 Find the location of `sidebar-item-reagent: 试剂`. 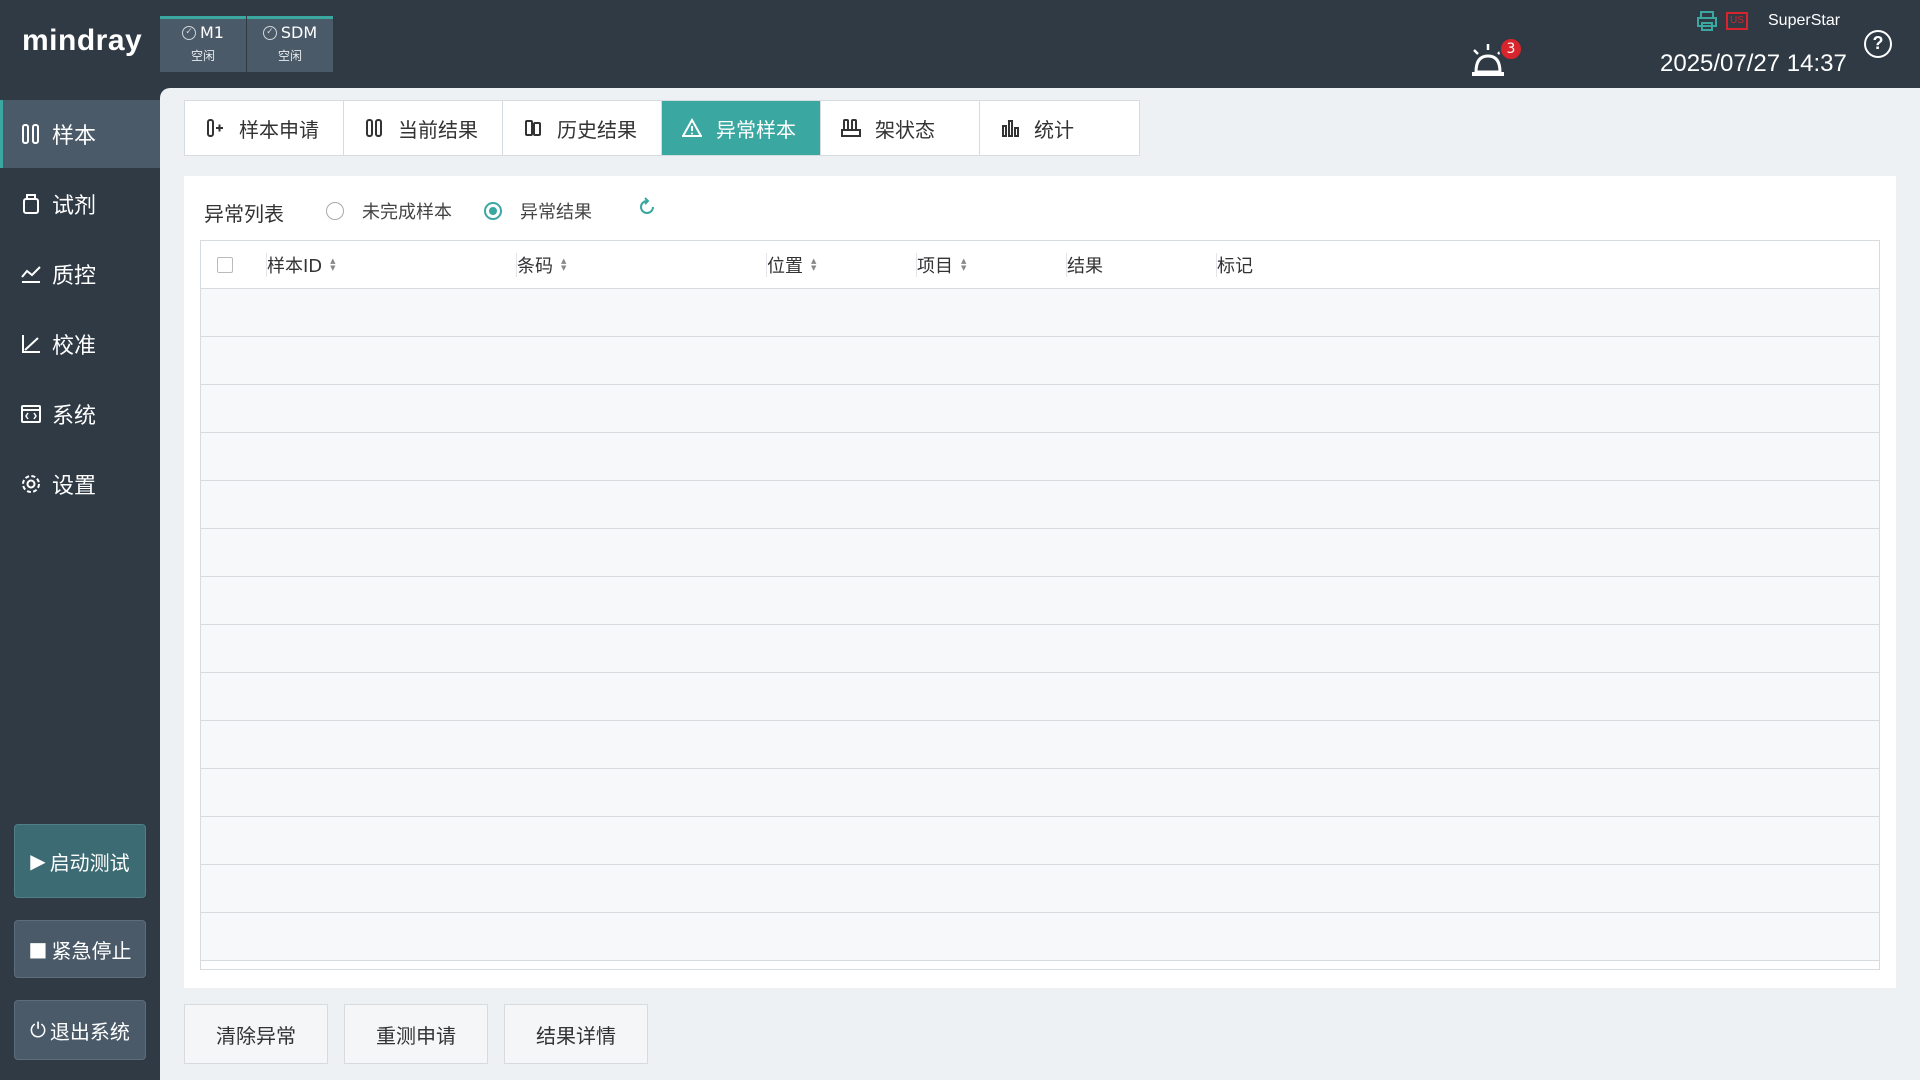

sidebar-item-reagent: 试剂 is located at coordinates (80, 204).